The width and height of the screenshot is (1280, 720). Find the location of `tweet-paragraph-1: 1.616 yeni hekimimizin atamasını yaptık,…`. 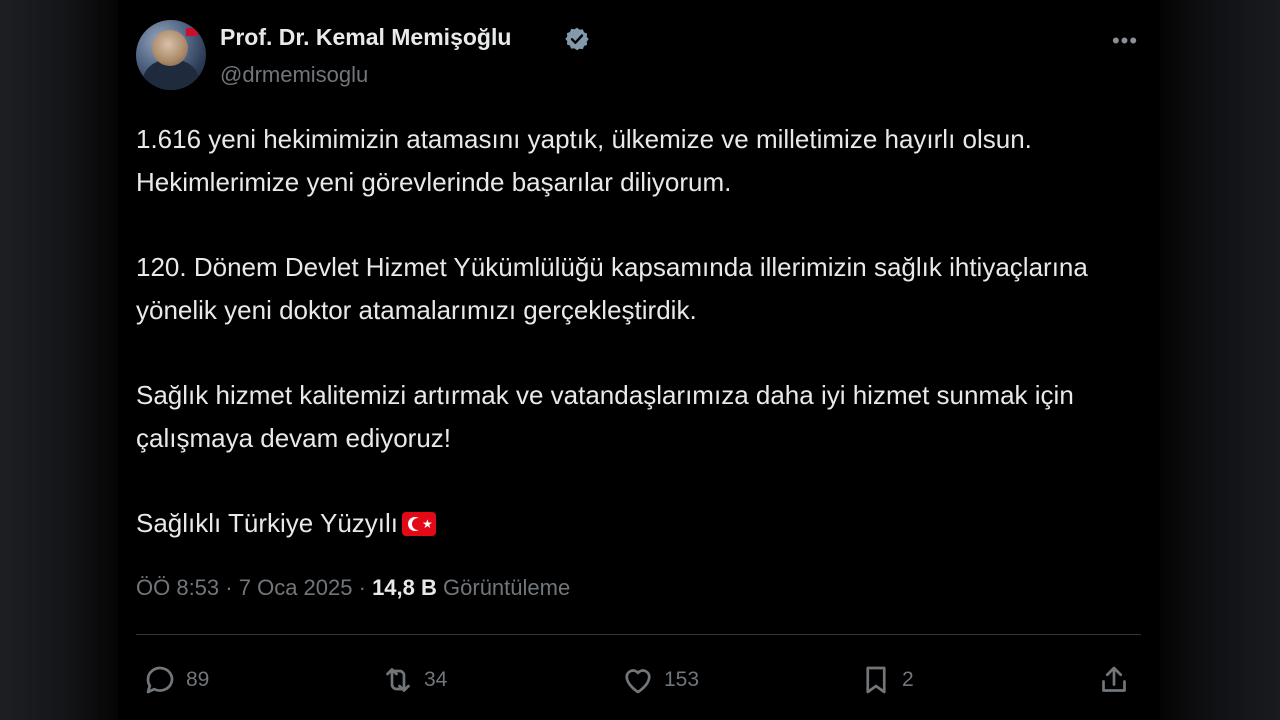

tweet-paragraph-1: 1.616 yeni hekimimizin atamasını yaptık,… is located at coordinates (584, 160).